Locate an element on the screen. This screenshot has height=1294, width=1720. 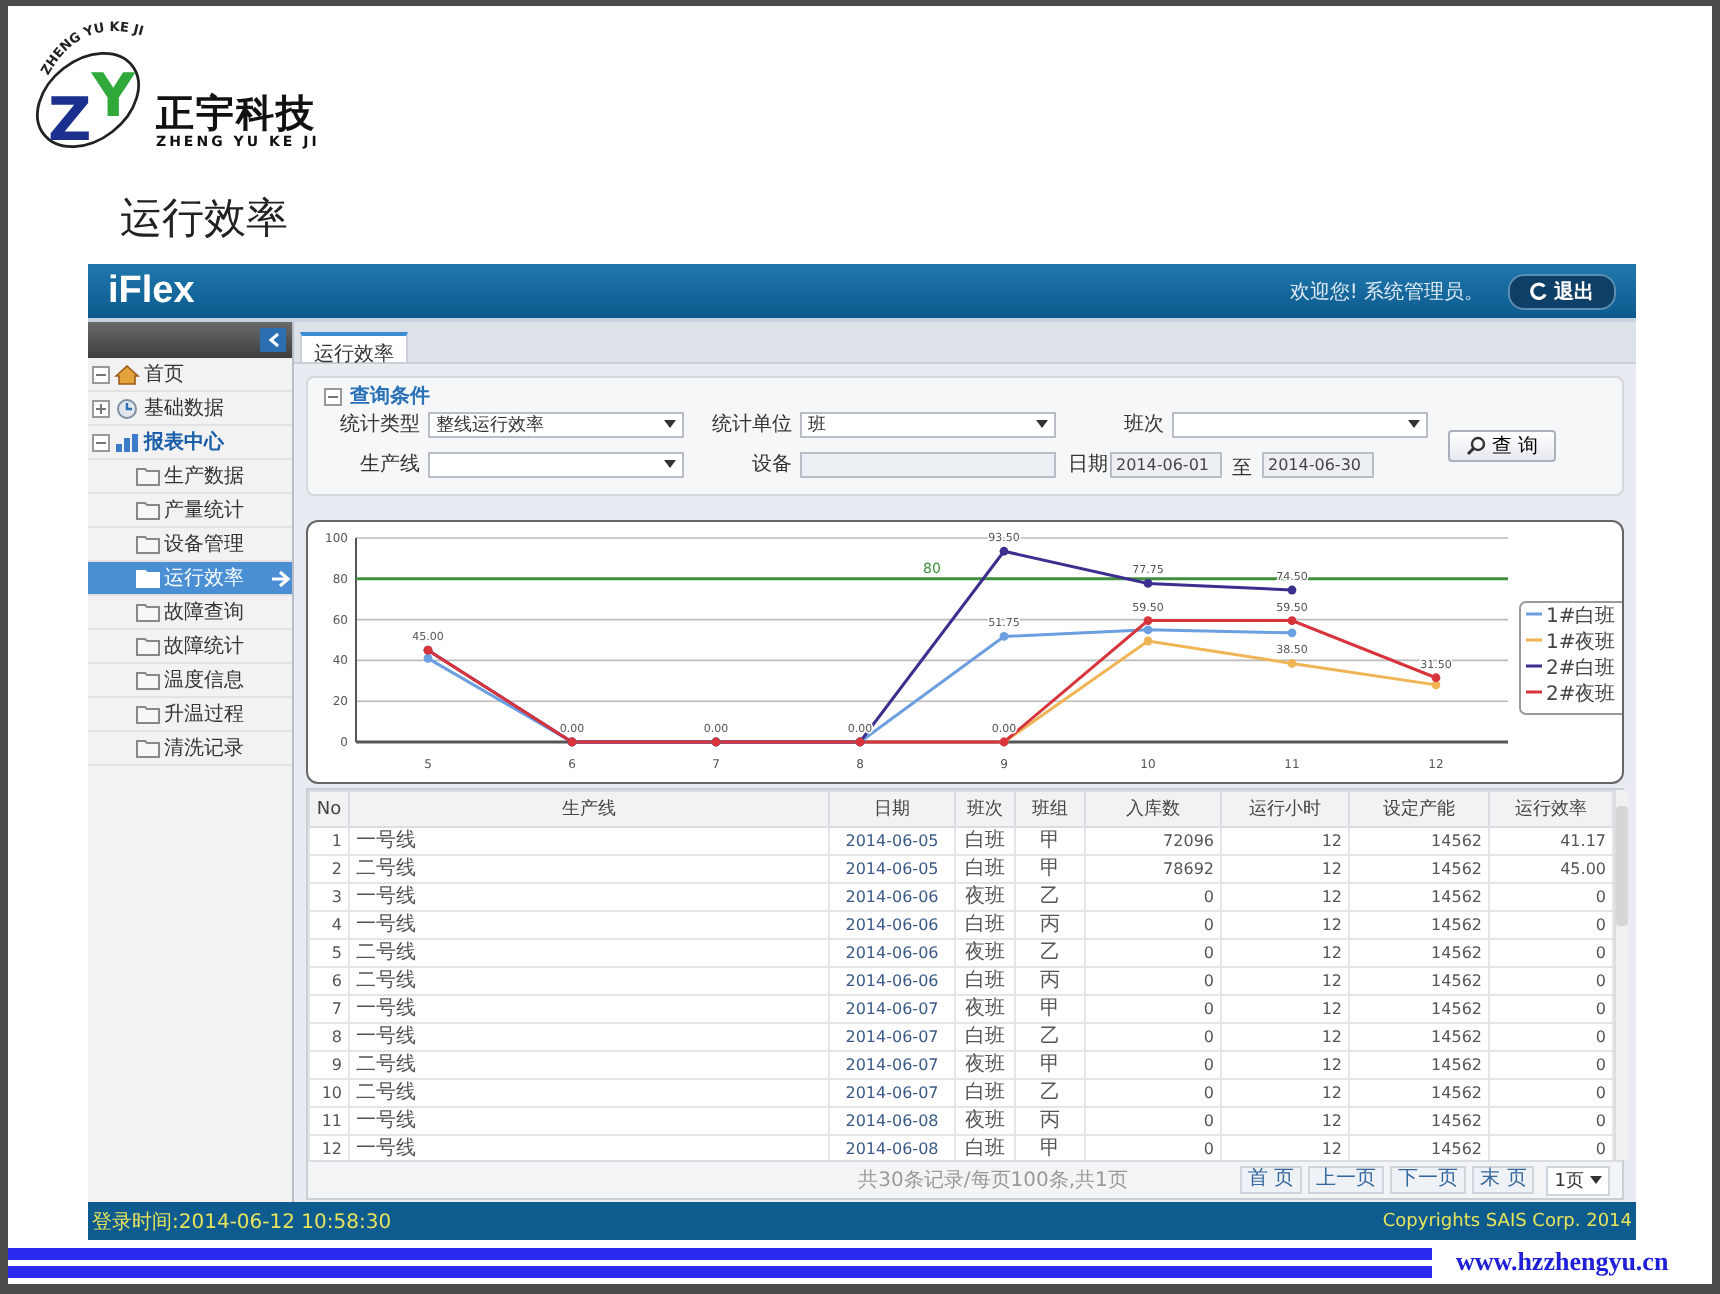
table-cell: 2014-06-06 is located at coordinates (892, 953).